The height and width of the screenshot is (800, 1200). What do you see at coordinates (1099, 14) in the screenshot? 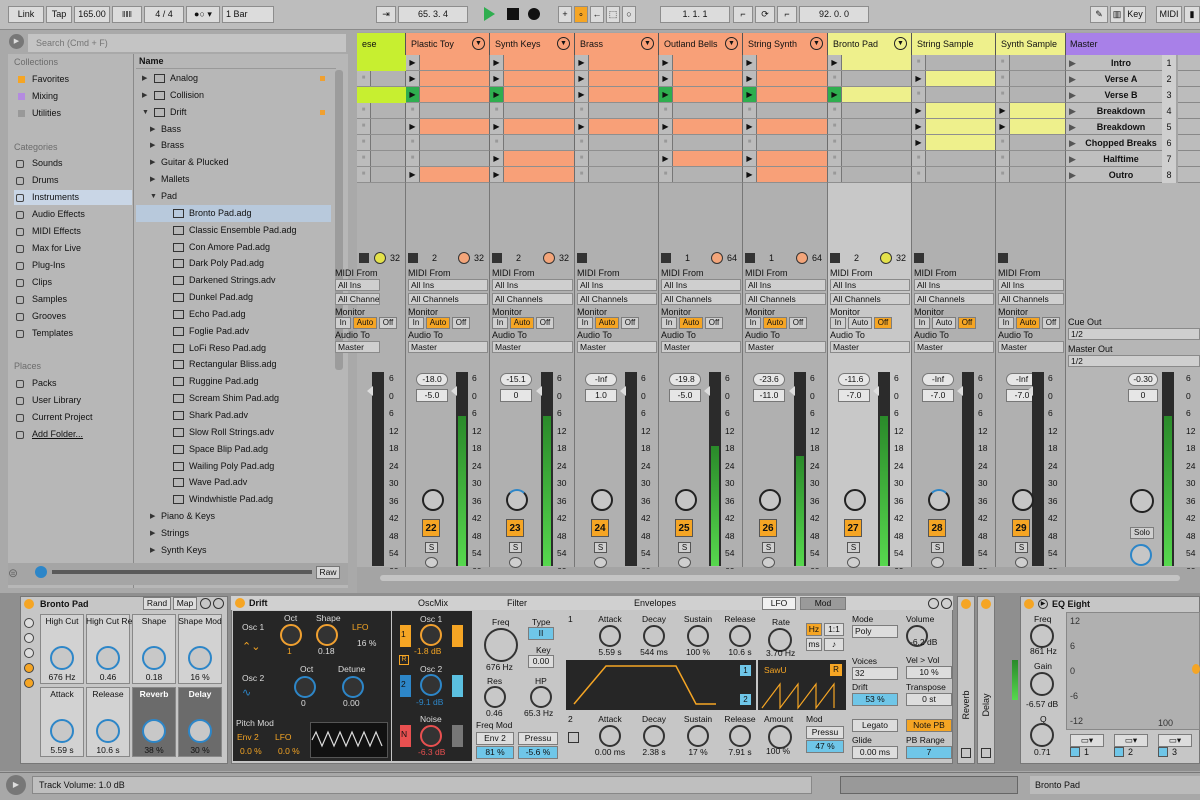
I see `draw-mode-icon: ✎` at bounding box center [1099, 14].